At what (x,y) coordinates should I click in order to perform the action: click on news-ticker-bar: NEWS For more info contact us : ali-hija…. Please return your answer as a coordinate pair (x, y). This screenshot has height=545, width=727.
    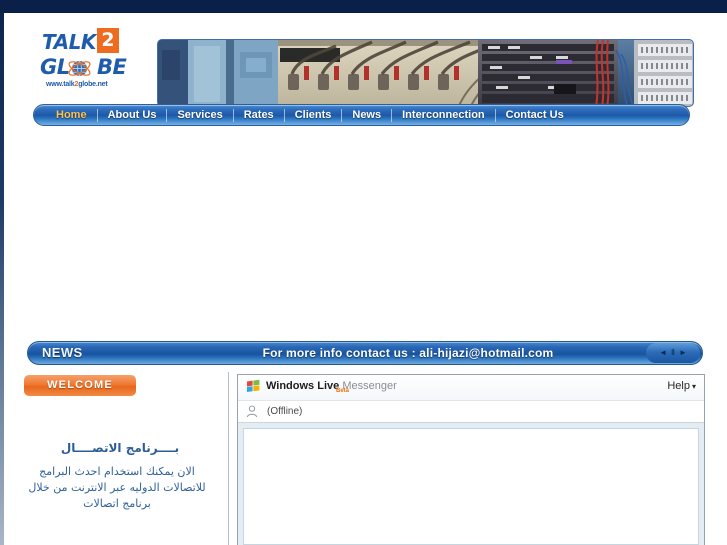
    Looking at the image, I should click on (365, 353).